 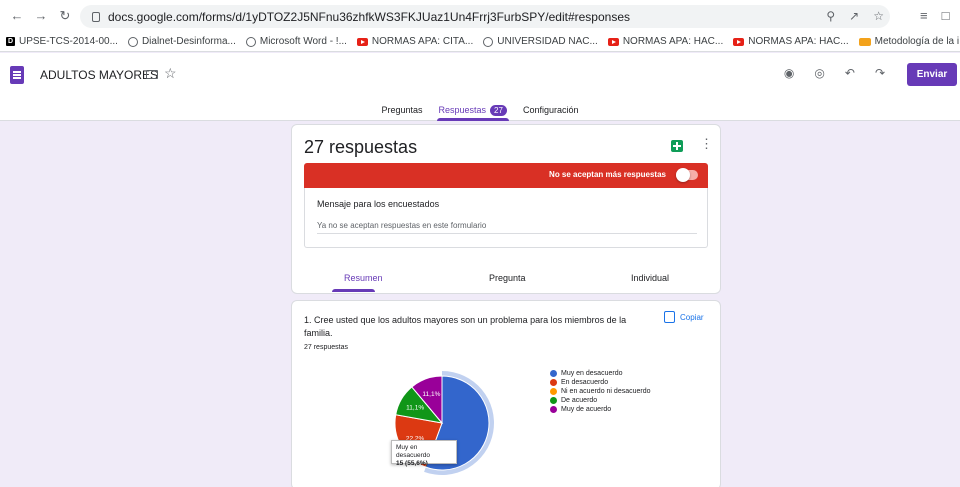 I want to click on copy-button: Copiar, so click(x=684, y=317).